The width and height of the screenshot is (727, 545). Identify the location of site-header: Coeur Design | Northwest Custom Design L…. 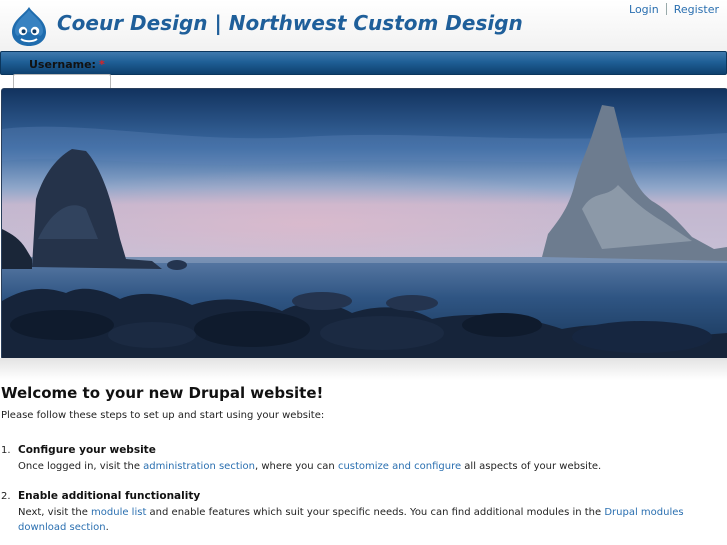
(363, 26).